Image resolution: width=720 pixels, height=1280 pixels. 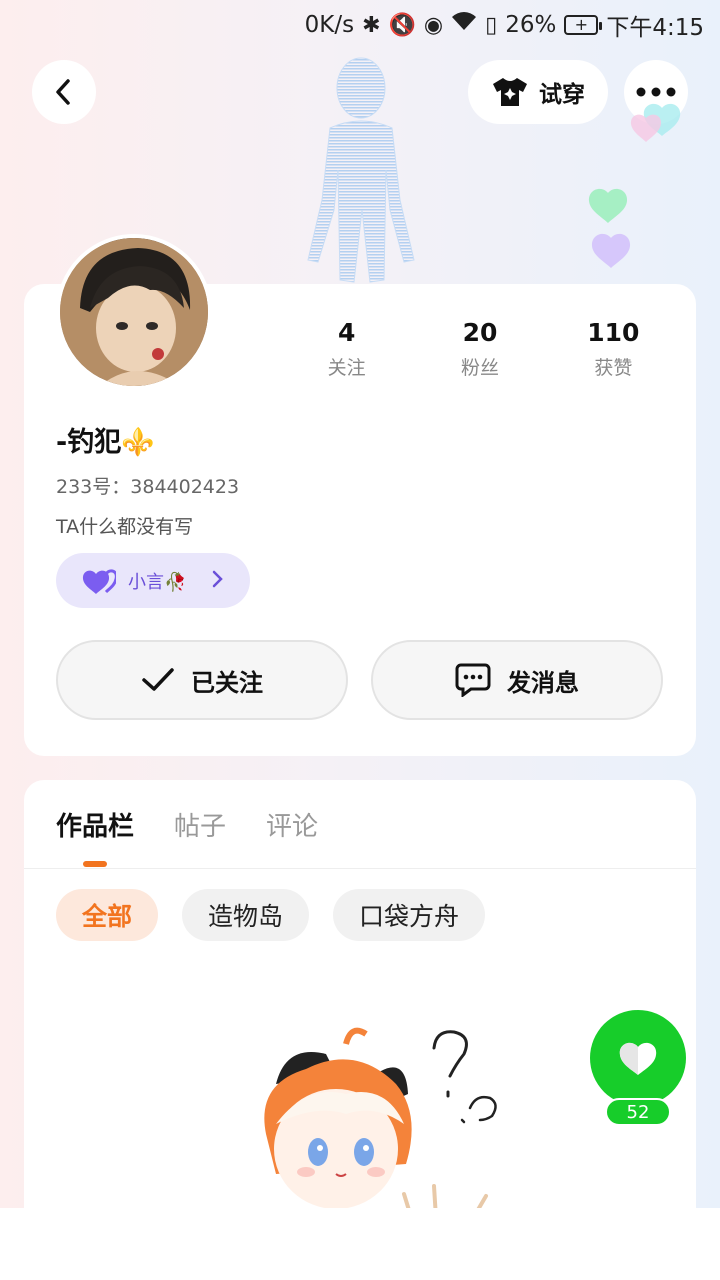 What do you see at coordinates (613, 349) in the screenshot?
I see `stat-likes: 110 获赞` at bounding box center [613, 349].